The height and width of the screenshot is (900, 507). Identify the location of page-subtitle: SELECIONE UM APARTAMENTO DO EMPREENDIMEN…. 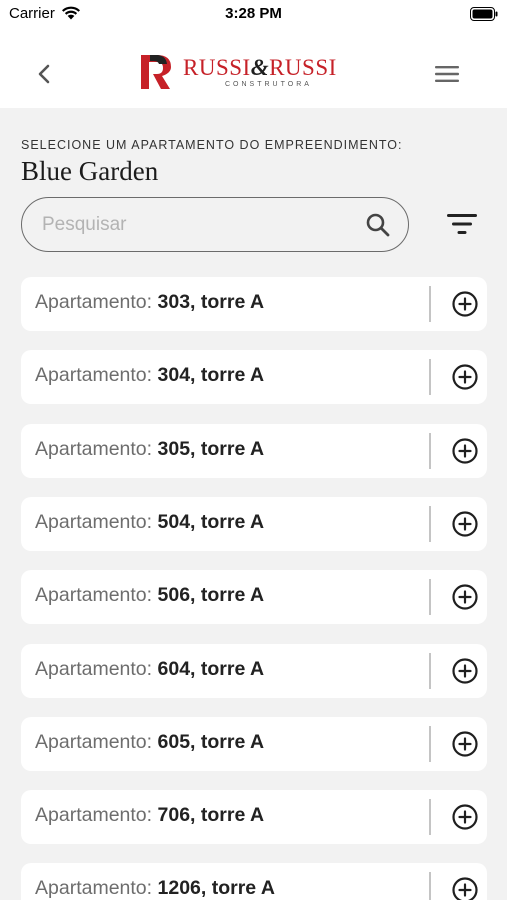
(212, 145).